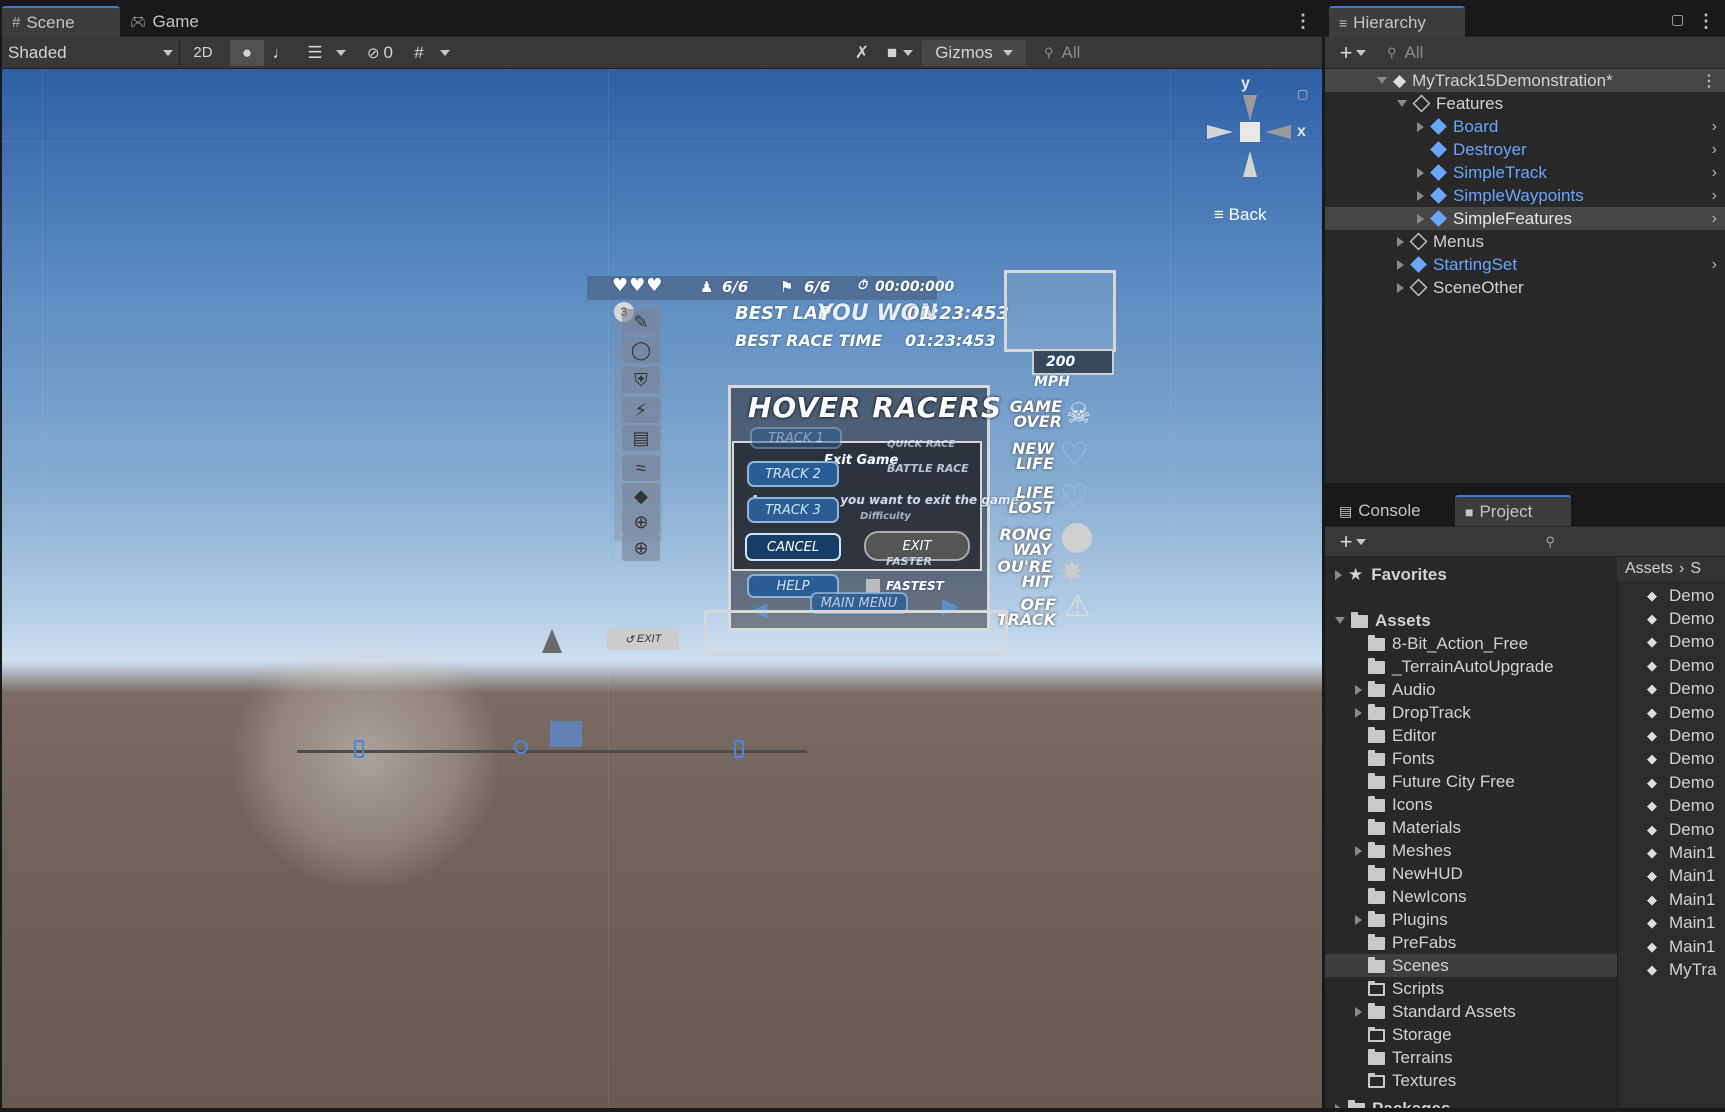 The height and width of the screenshot is (1112, 1725). I want to click on hierarchy-item-sceneother: SceneOther, so click(1525, 287).